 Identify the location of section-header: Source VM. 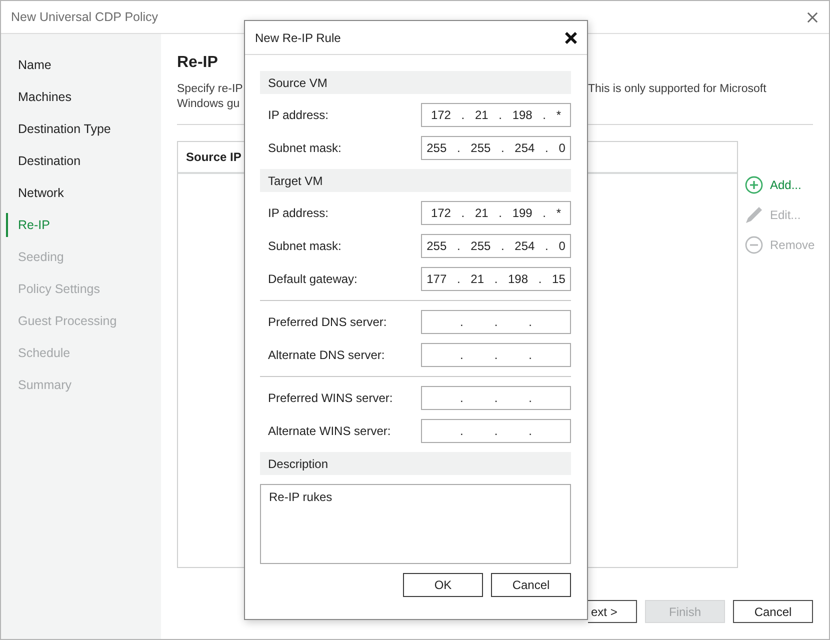
(415, 82).